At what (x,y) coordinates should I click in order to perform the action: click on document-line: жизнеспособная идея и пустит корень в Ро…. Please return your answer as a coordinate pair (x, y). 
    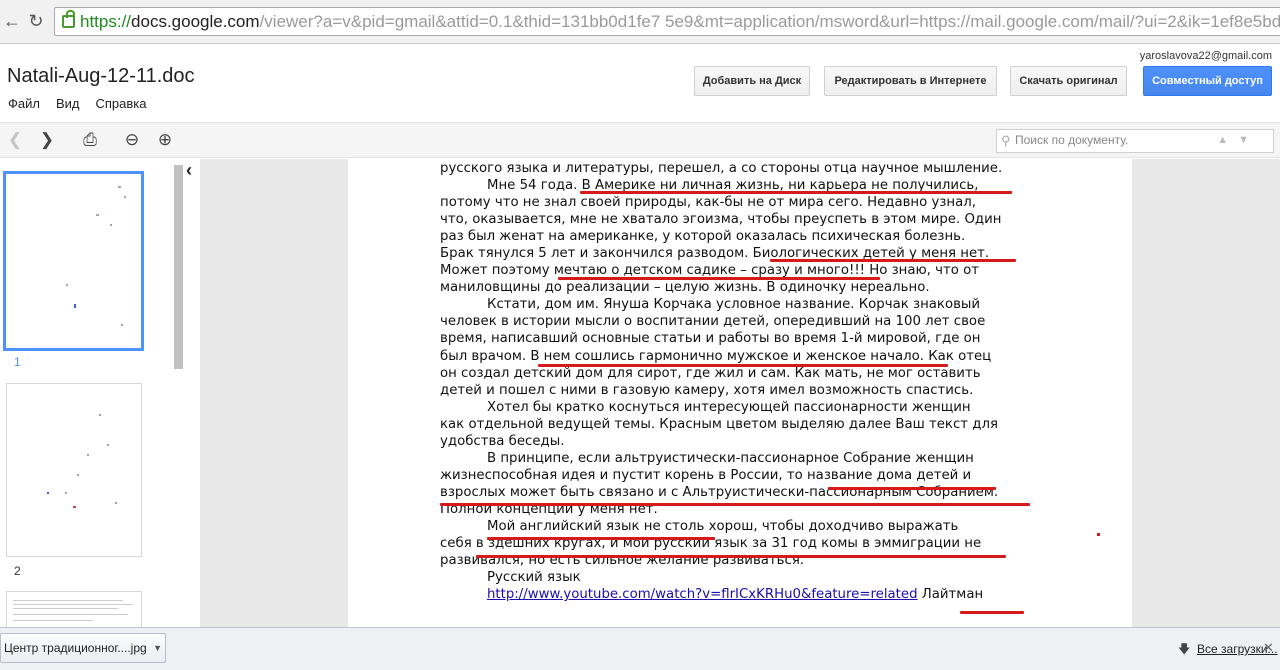
    Looking at the image, I should click on (706, 475).